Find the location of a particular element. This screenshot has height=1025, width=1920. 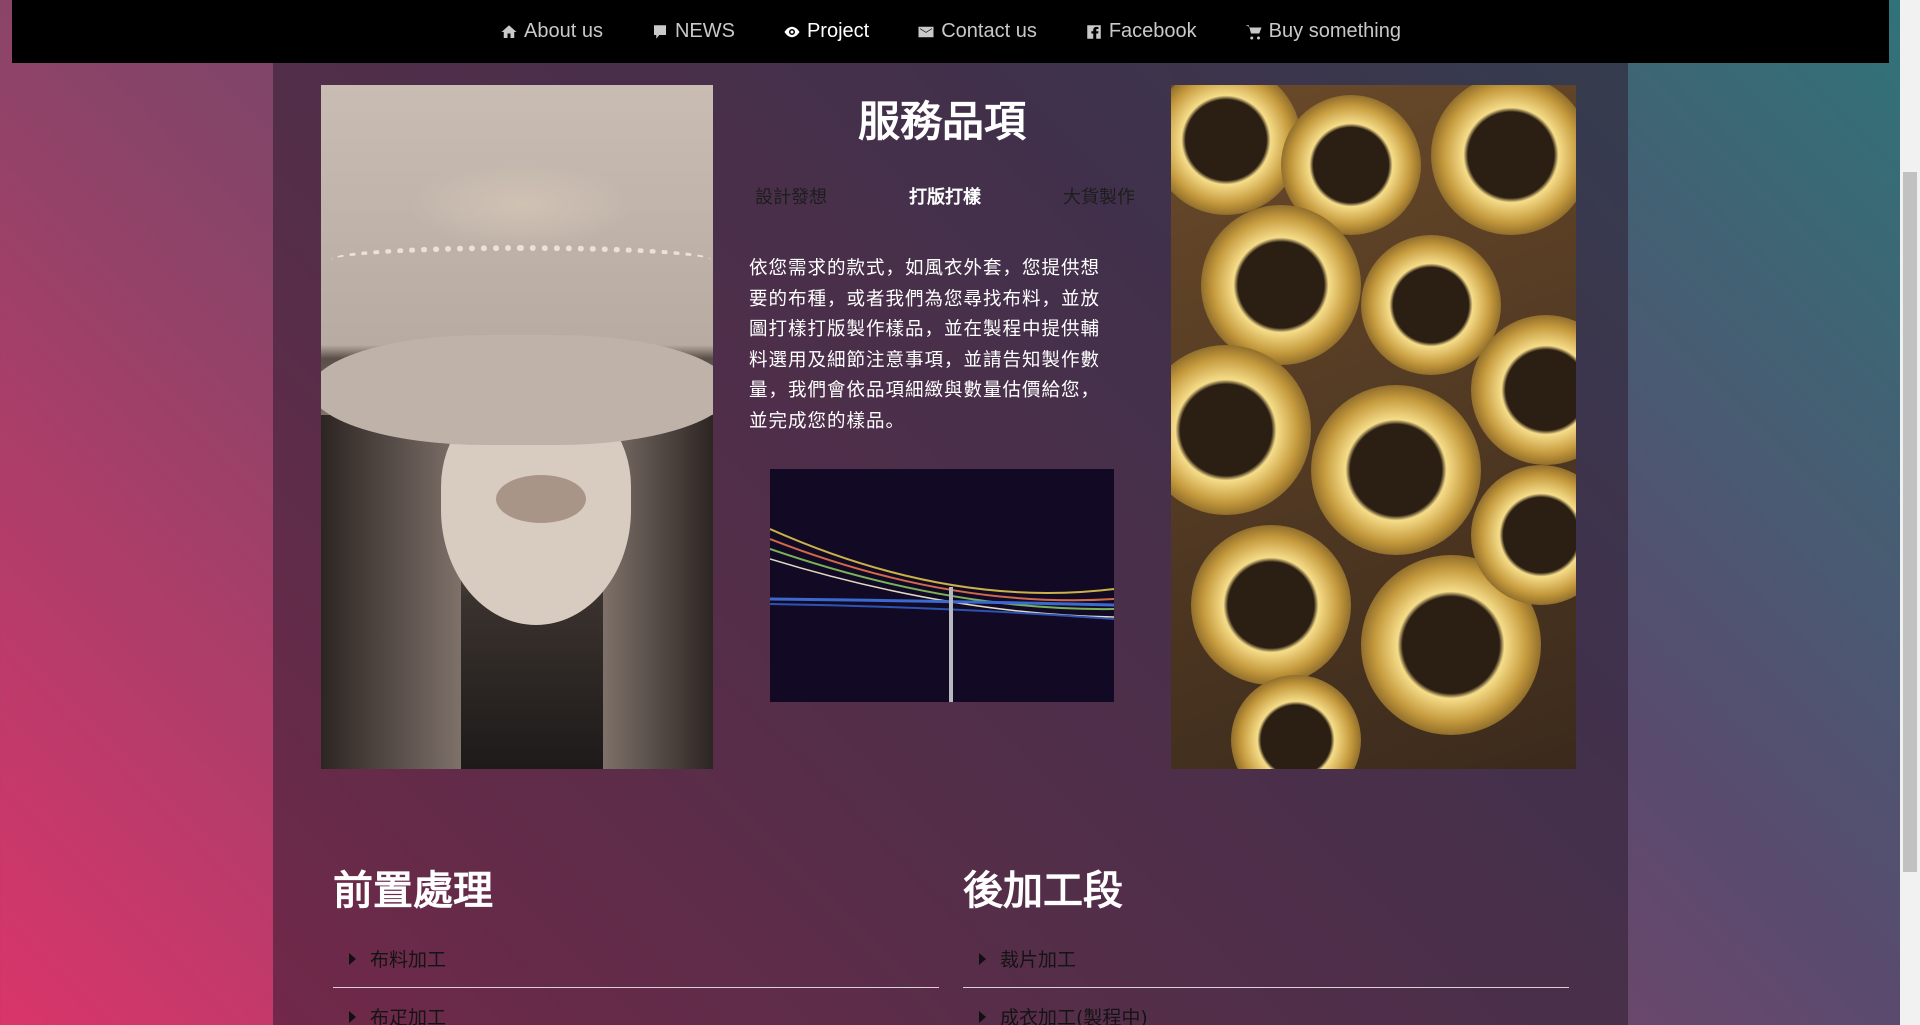

speech-bubble-icon is located at coordinates (659, 31).